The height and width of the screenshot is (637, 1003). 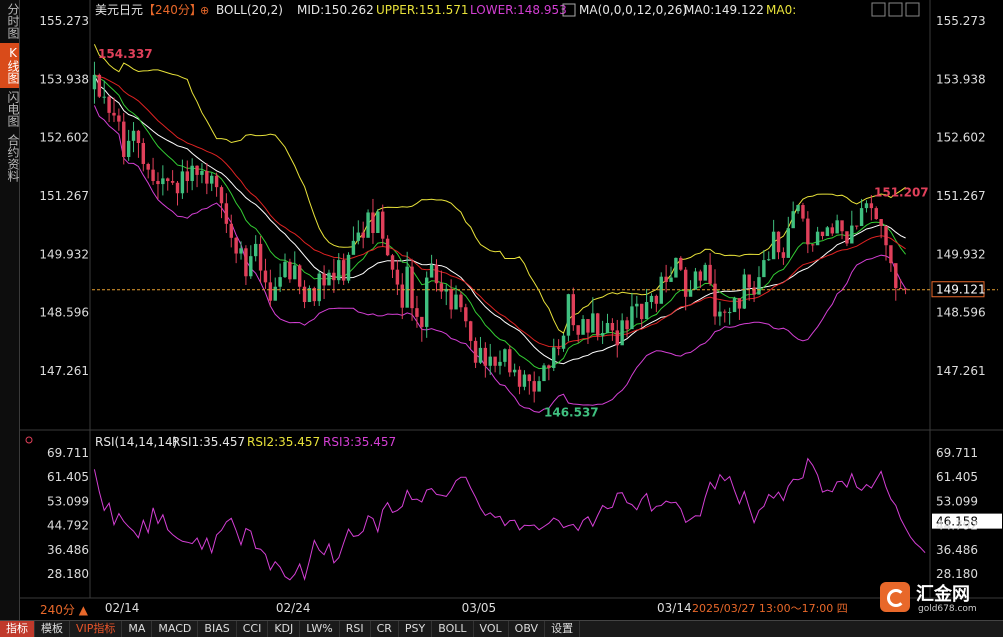 I want to click on indicator-tab: 指标, so click(x=17, y=629).